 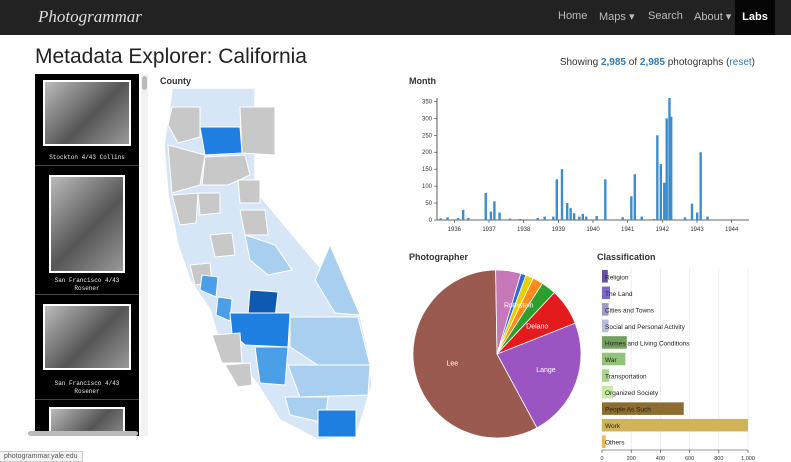 I want to click on pie-slice-label: Lee, so click(x=452, y=364).